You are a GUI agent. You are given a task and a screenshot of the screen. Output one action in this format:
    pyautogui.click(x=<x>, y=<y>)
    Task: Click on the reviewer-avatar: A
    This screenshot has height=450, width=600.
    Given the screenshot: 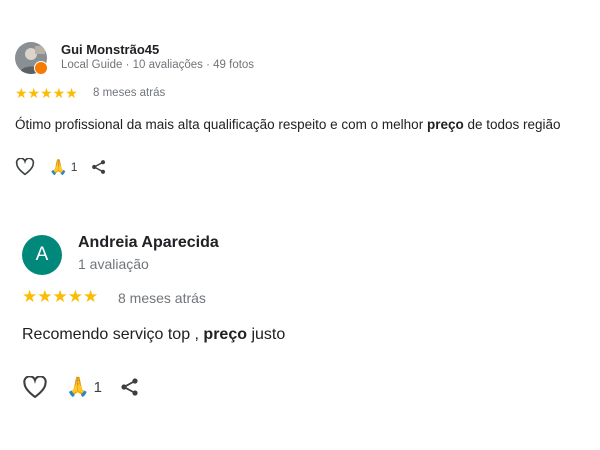 What is the action you would take?
    pyautogui.click(x=42, y=255)
    